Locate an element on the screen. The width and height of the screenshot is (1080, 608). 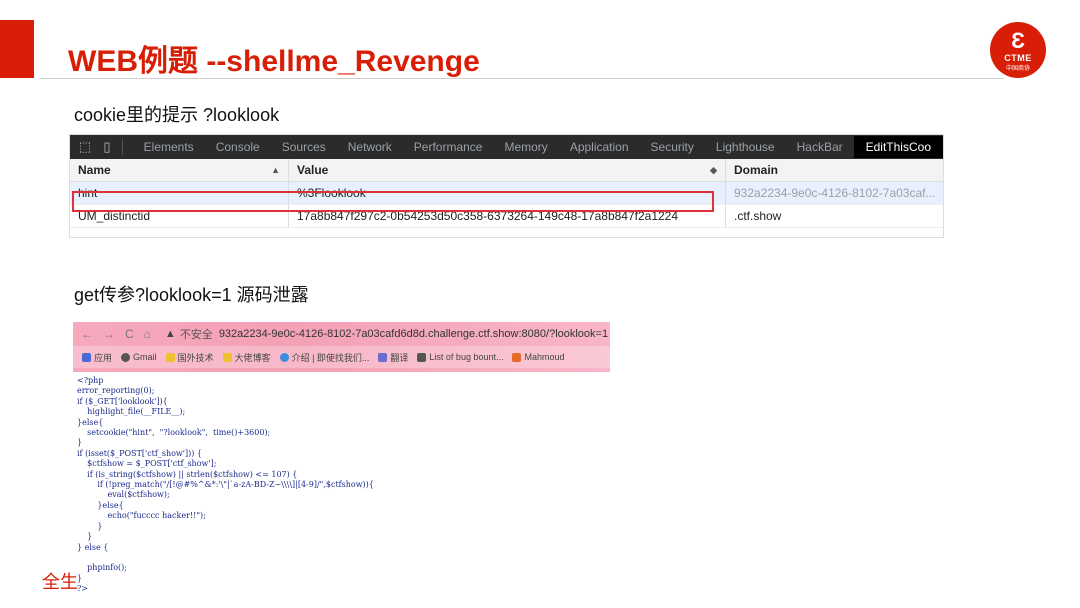
logo-text: CTME is located at coordinates (1018, 58).